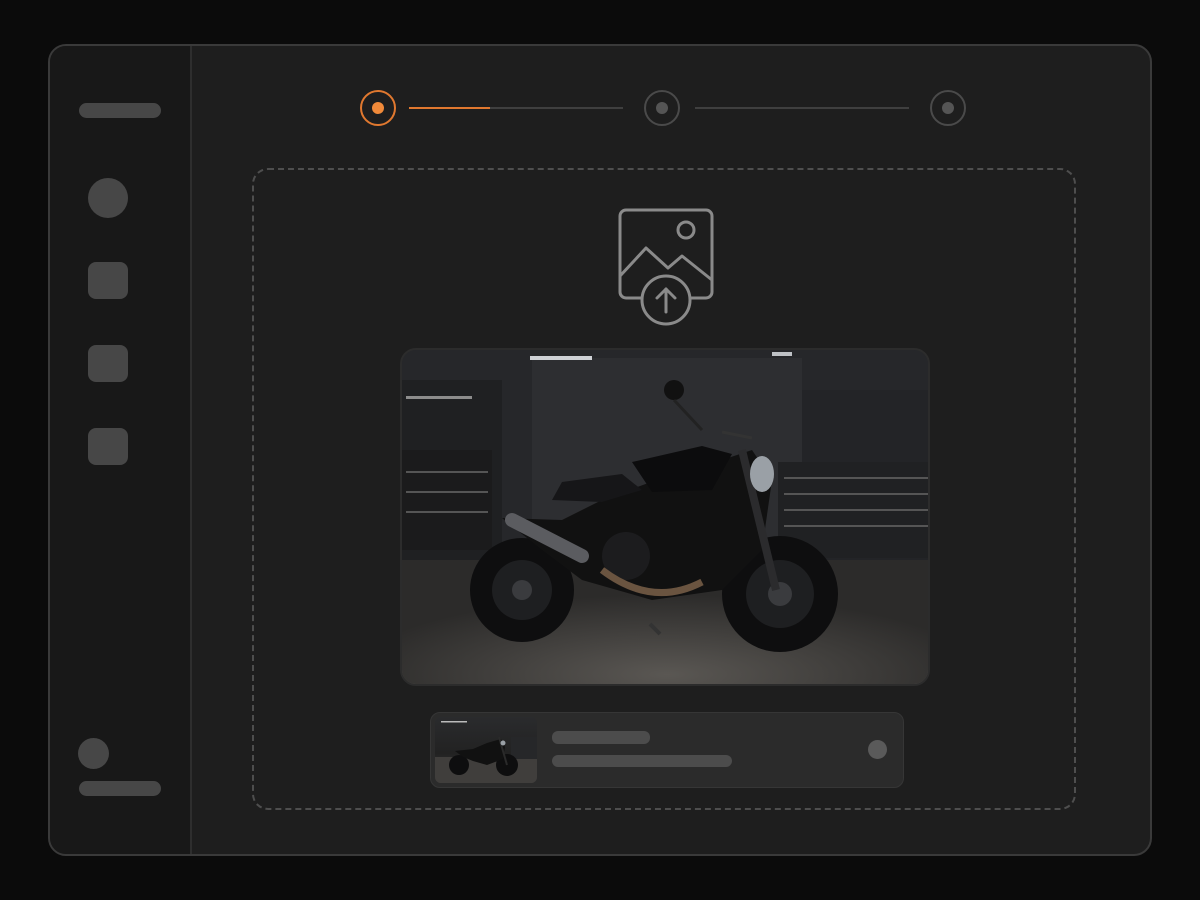 This screenshot has height=900, width=1200. What do you see at coordinates (93, 753) in the screenshot?
I see `user-avatar-icon` at bounding box center [93, 753].